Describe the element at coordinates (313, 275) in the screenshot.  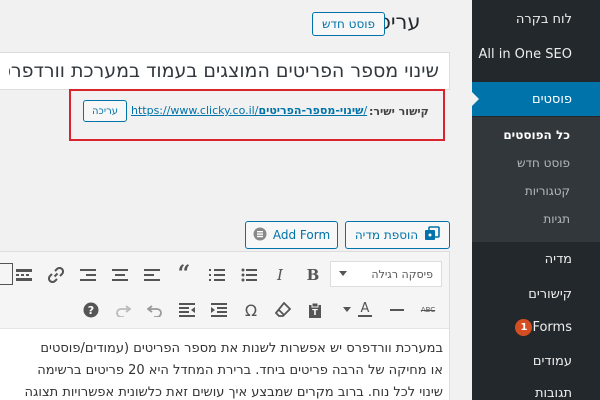
I see `bold-icon: B` at that location.